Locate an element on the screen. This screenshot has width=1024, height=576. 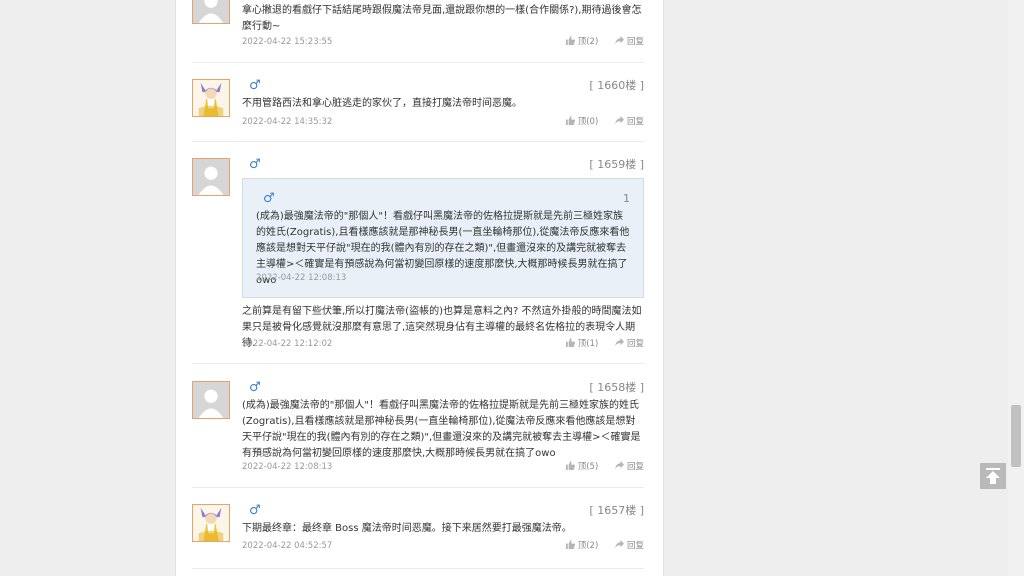
comment-meta: 2022-04-22 14:35:32 顶(0) 回复 is located at coordinates (443, 122).